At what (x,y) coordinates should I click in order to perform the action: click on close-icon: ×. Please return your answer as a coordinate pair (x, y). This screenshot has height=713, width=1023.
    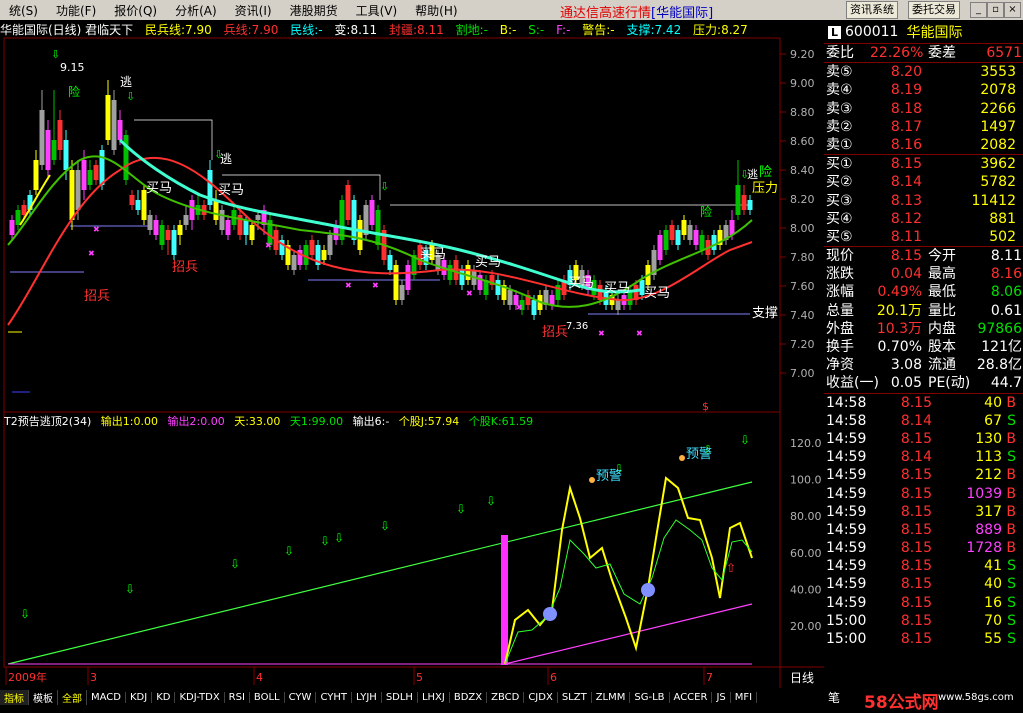
    Looking at the image, I should click on (1012, 10).